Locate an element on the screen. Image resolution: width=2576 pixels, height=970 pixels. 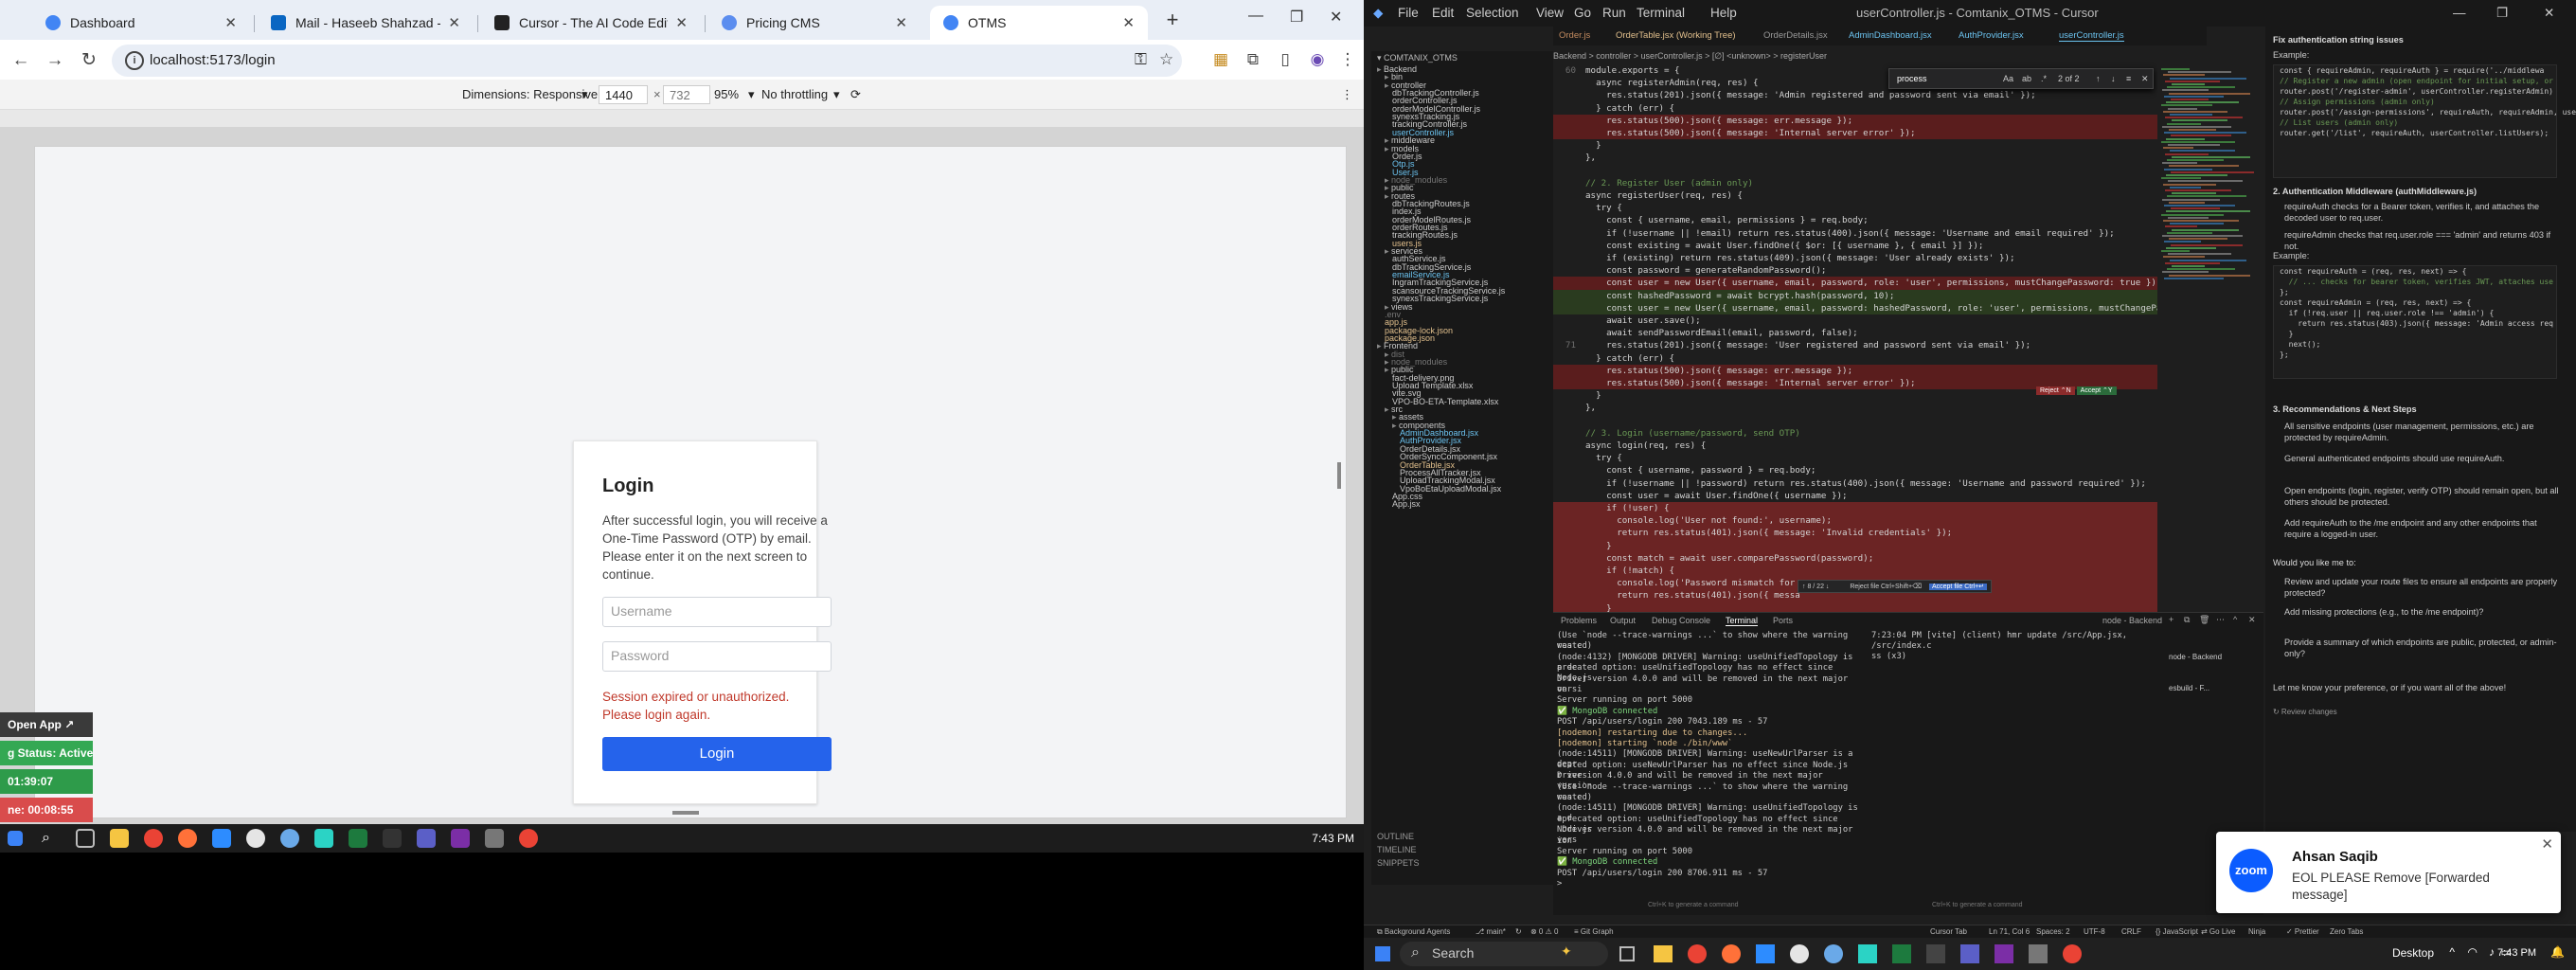
menu-selection: Selection is located at coordinates (1492, 13).